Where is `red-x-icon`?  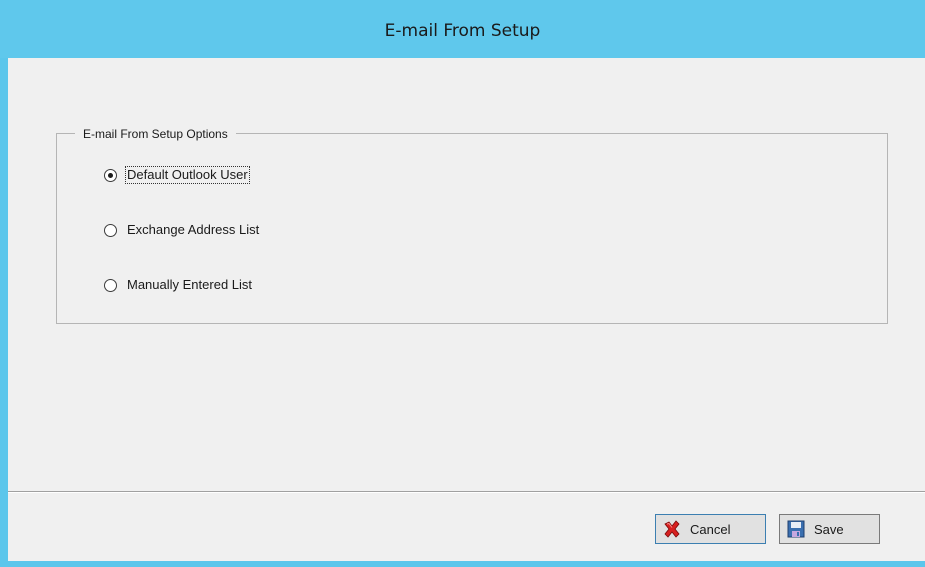 red-x-icon is located at coordinates (672, 529).